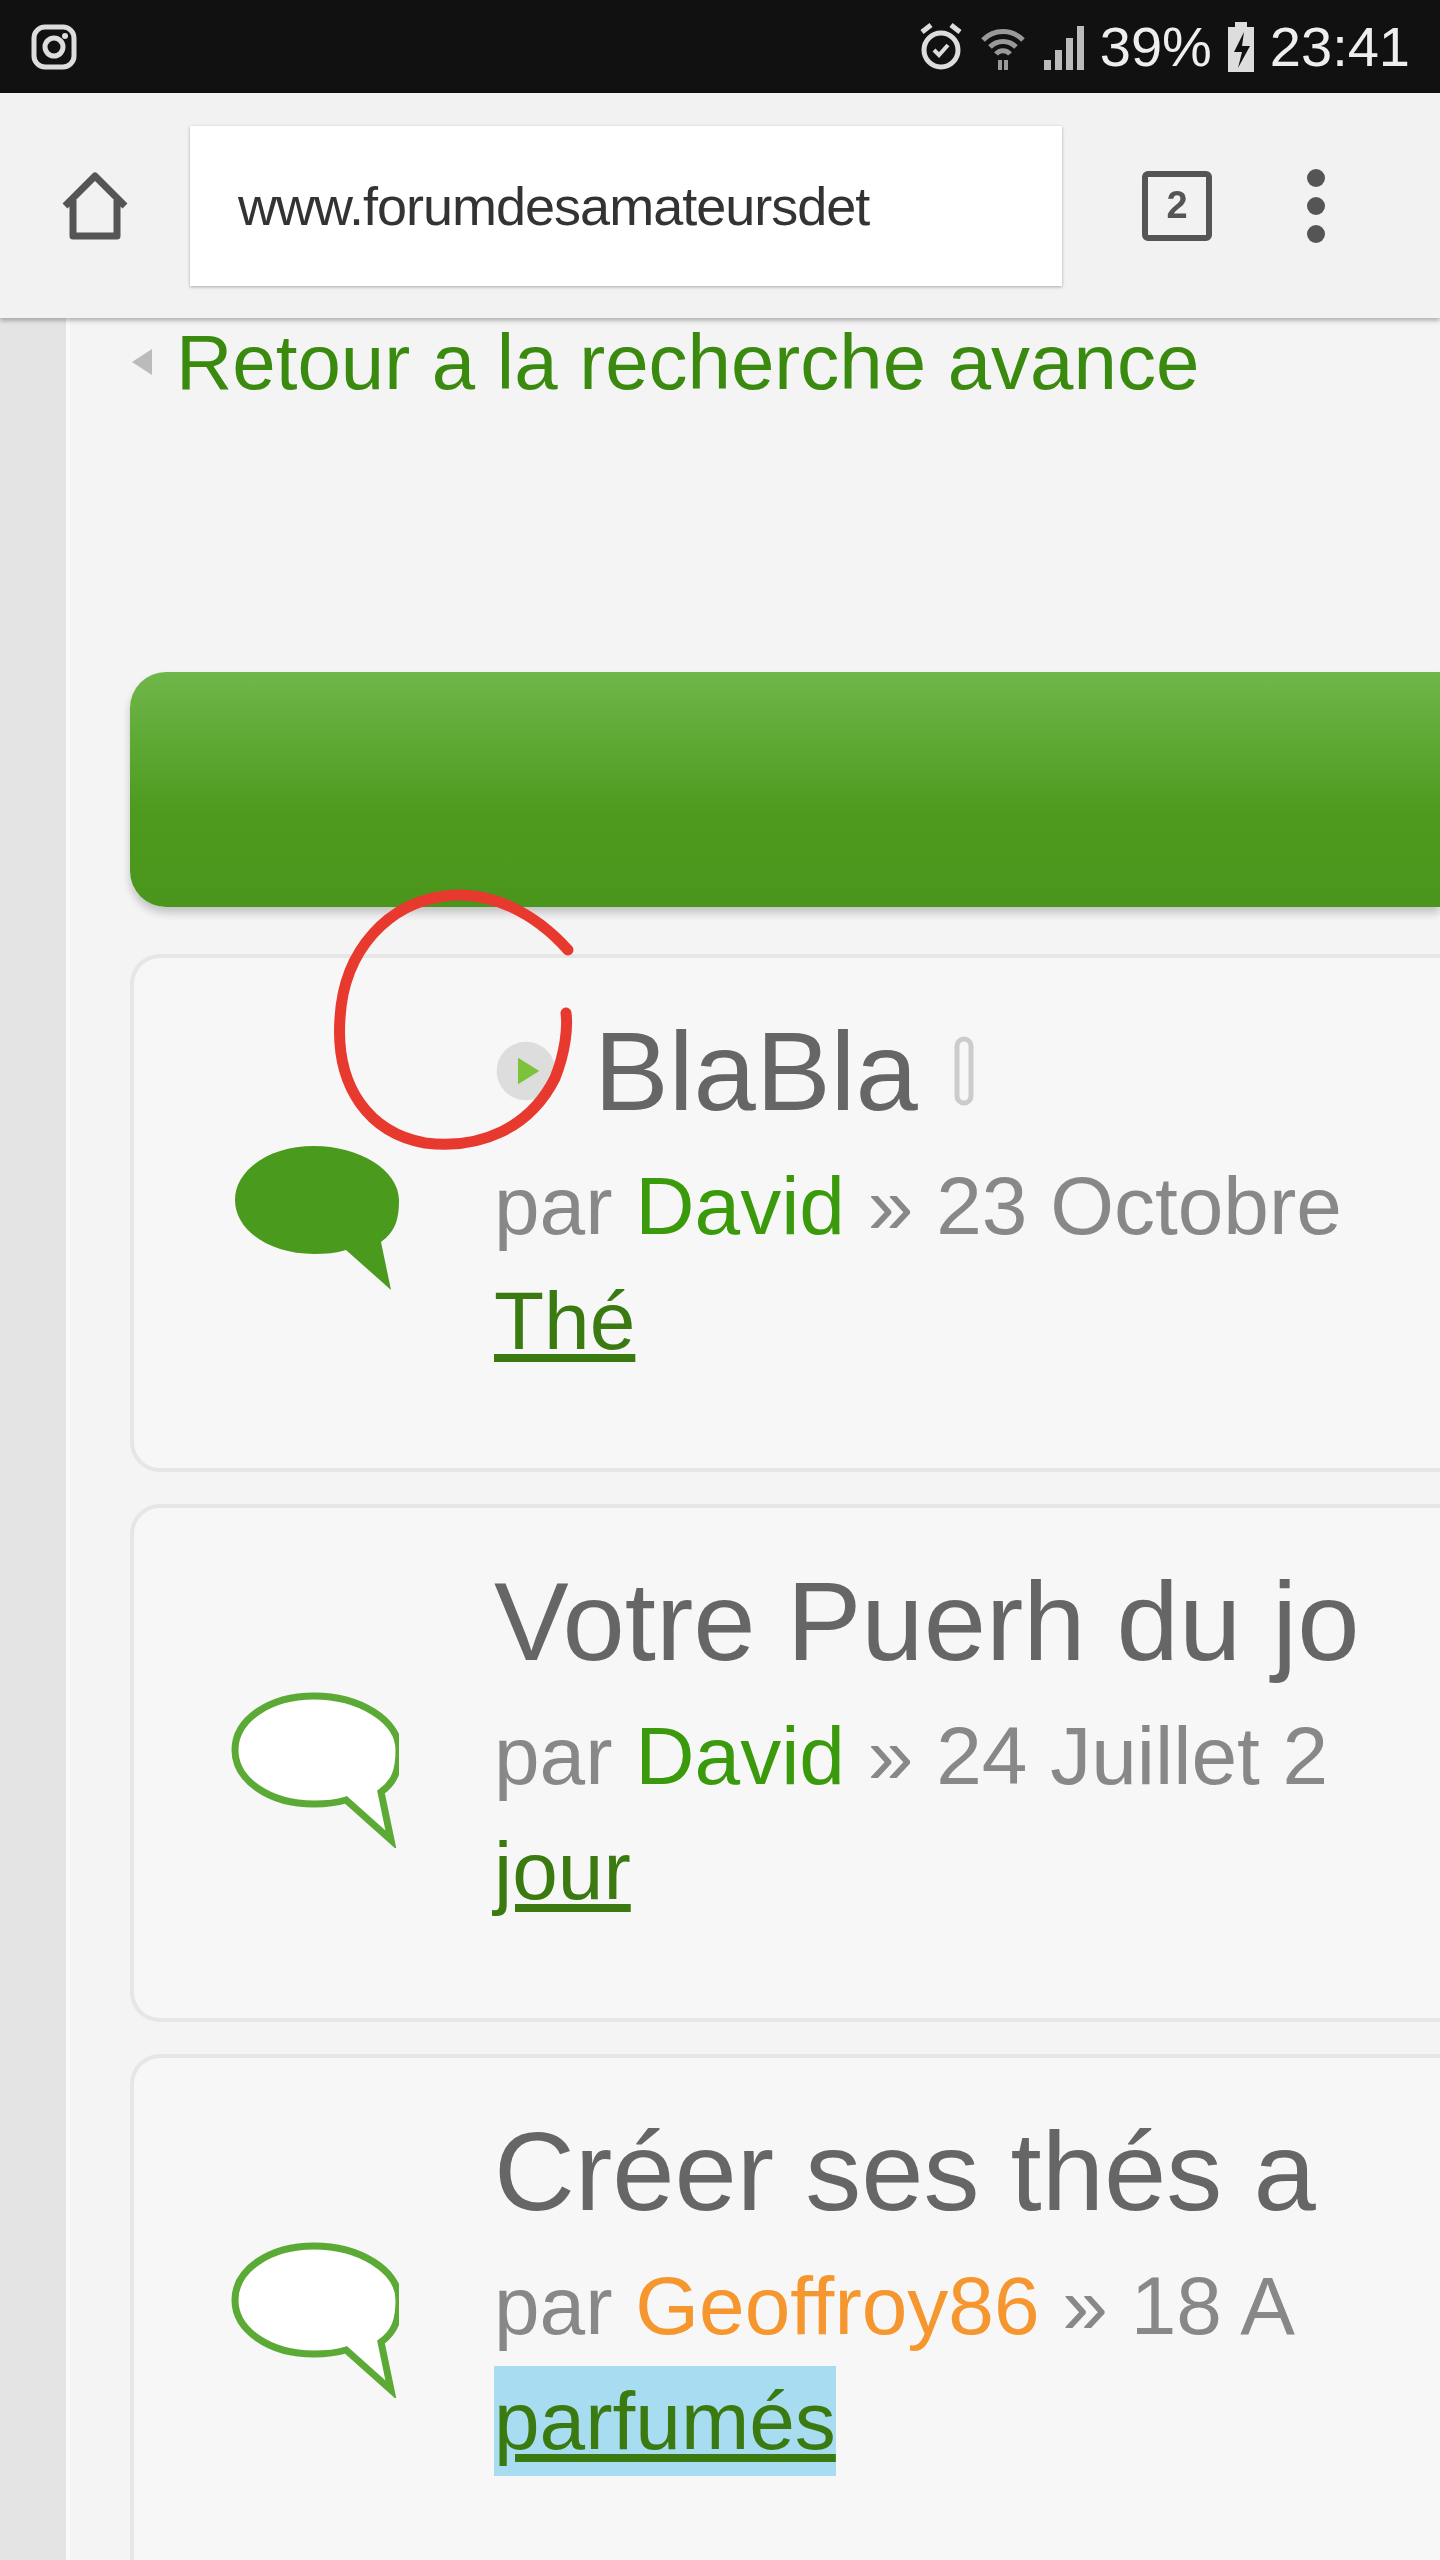  What do you see at coordinates (565, 1321) in the screenshot?
I see `forum-link: Thé` at bounding box center [565, 1321].